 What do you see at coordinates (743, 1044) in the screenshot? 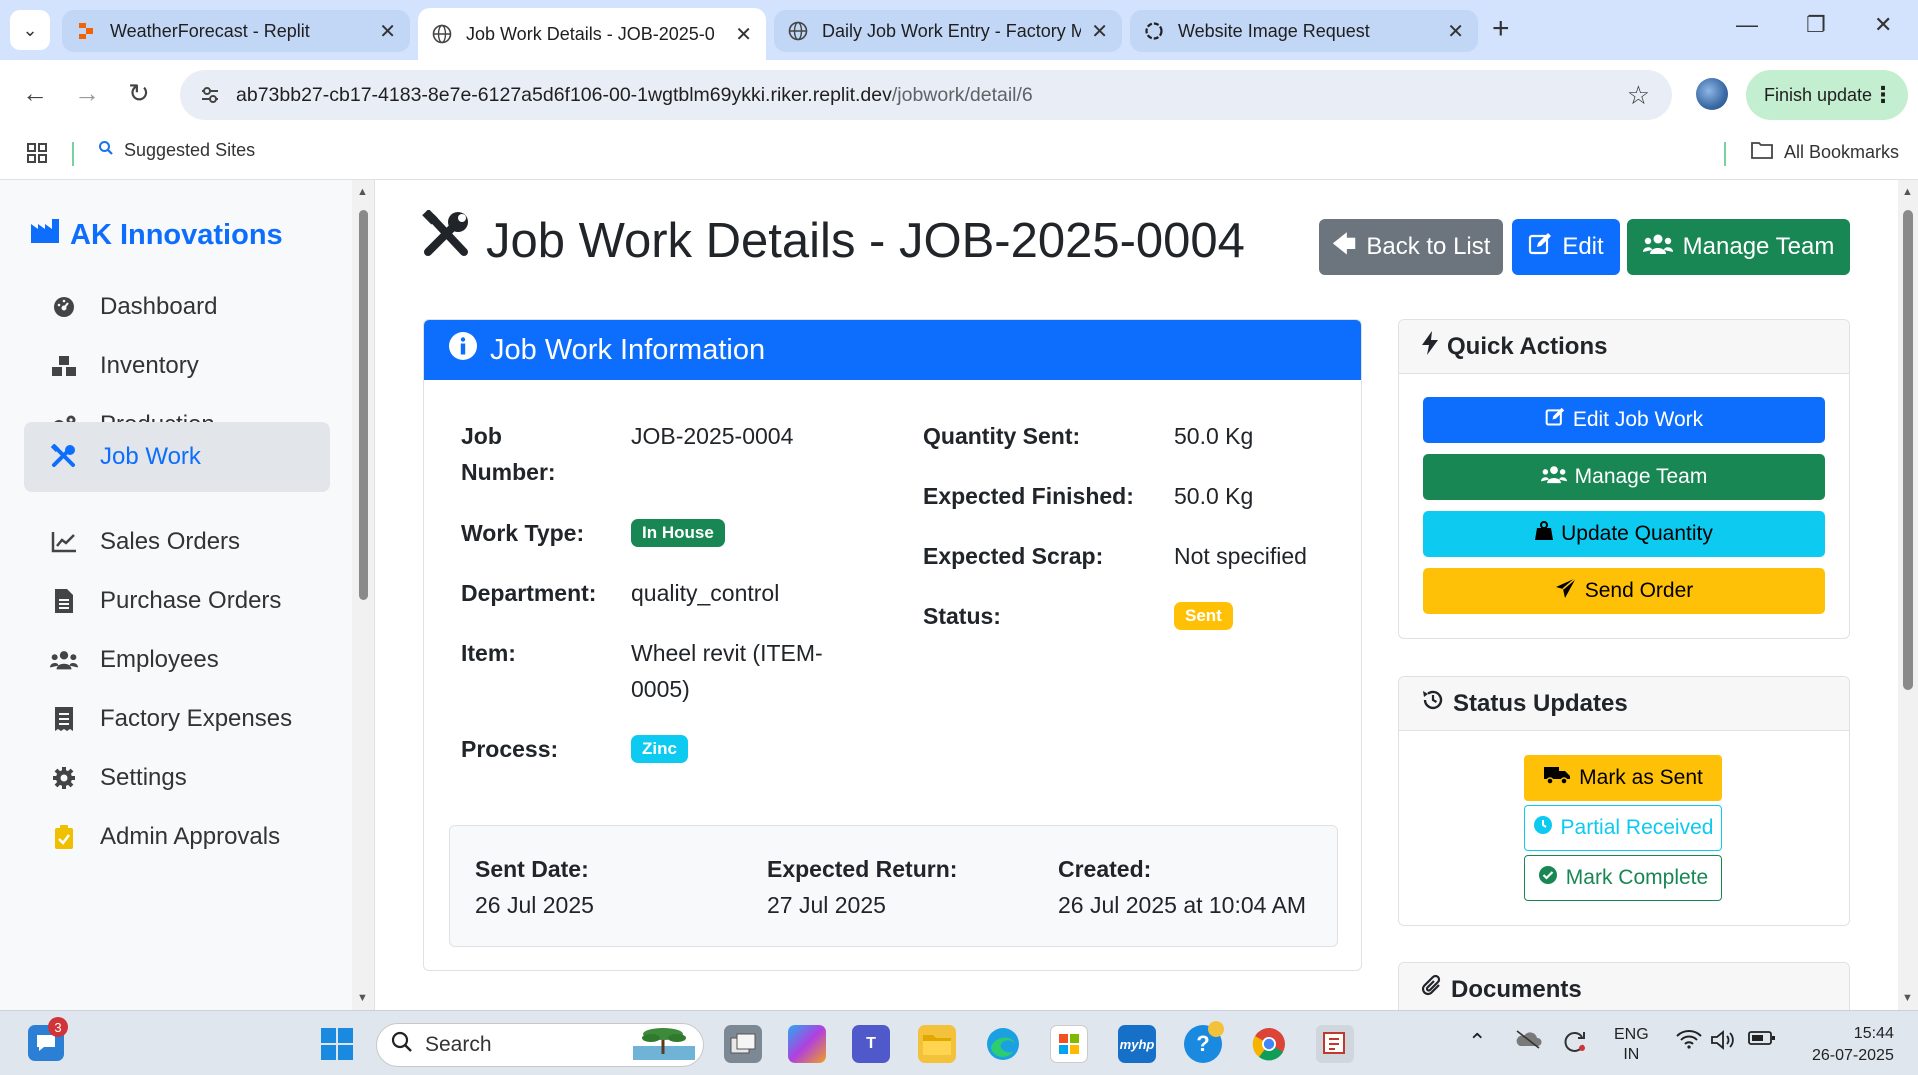
I see `task-view-icon` at bounding box center [743, 1044].